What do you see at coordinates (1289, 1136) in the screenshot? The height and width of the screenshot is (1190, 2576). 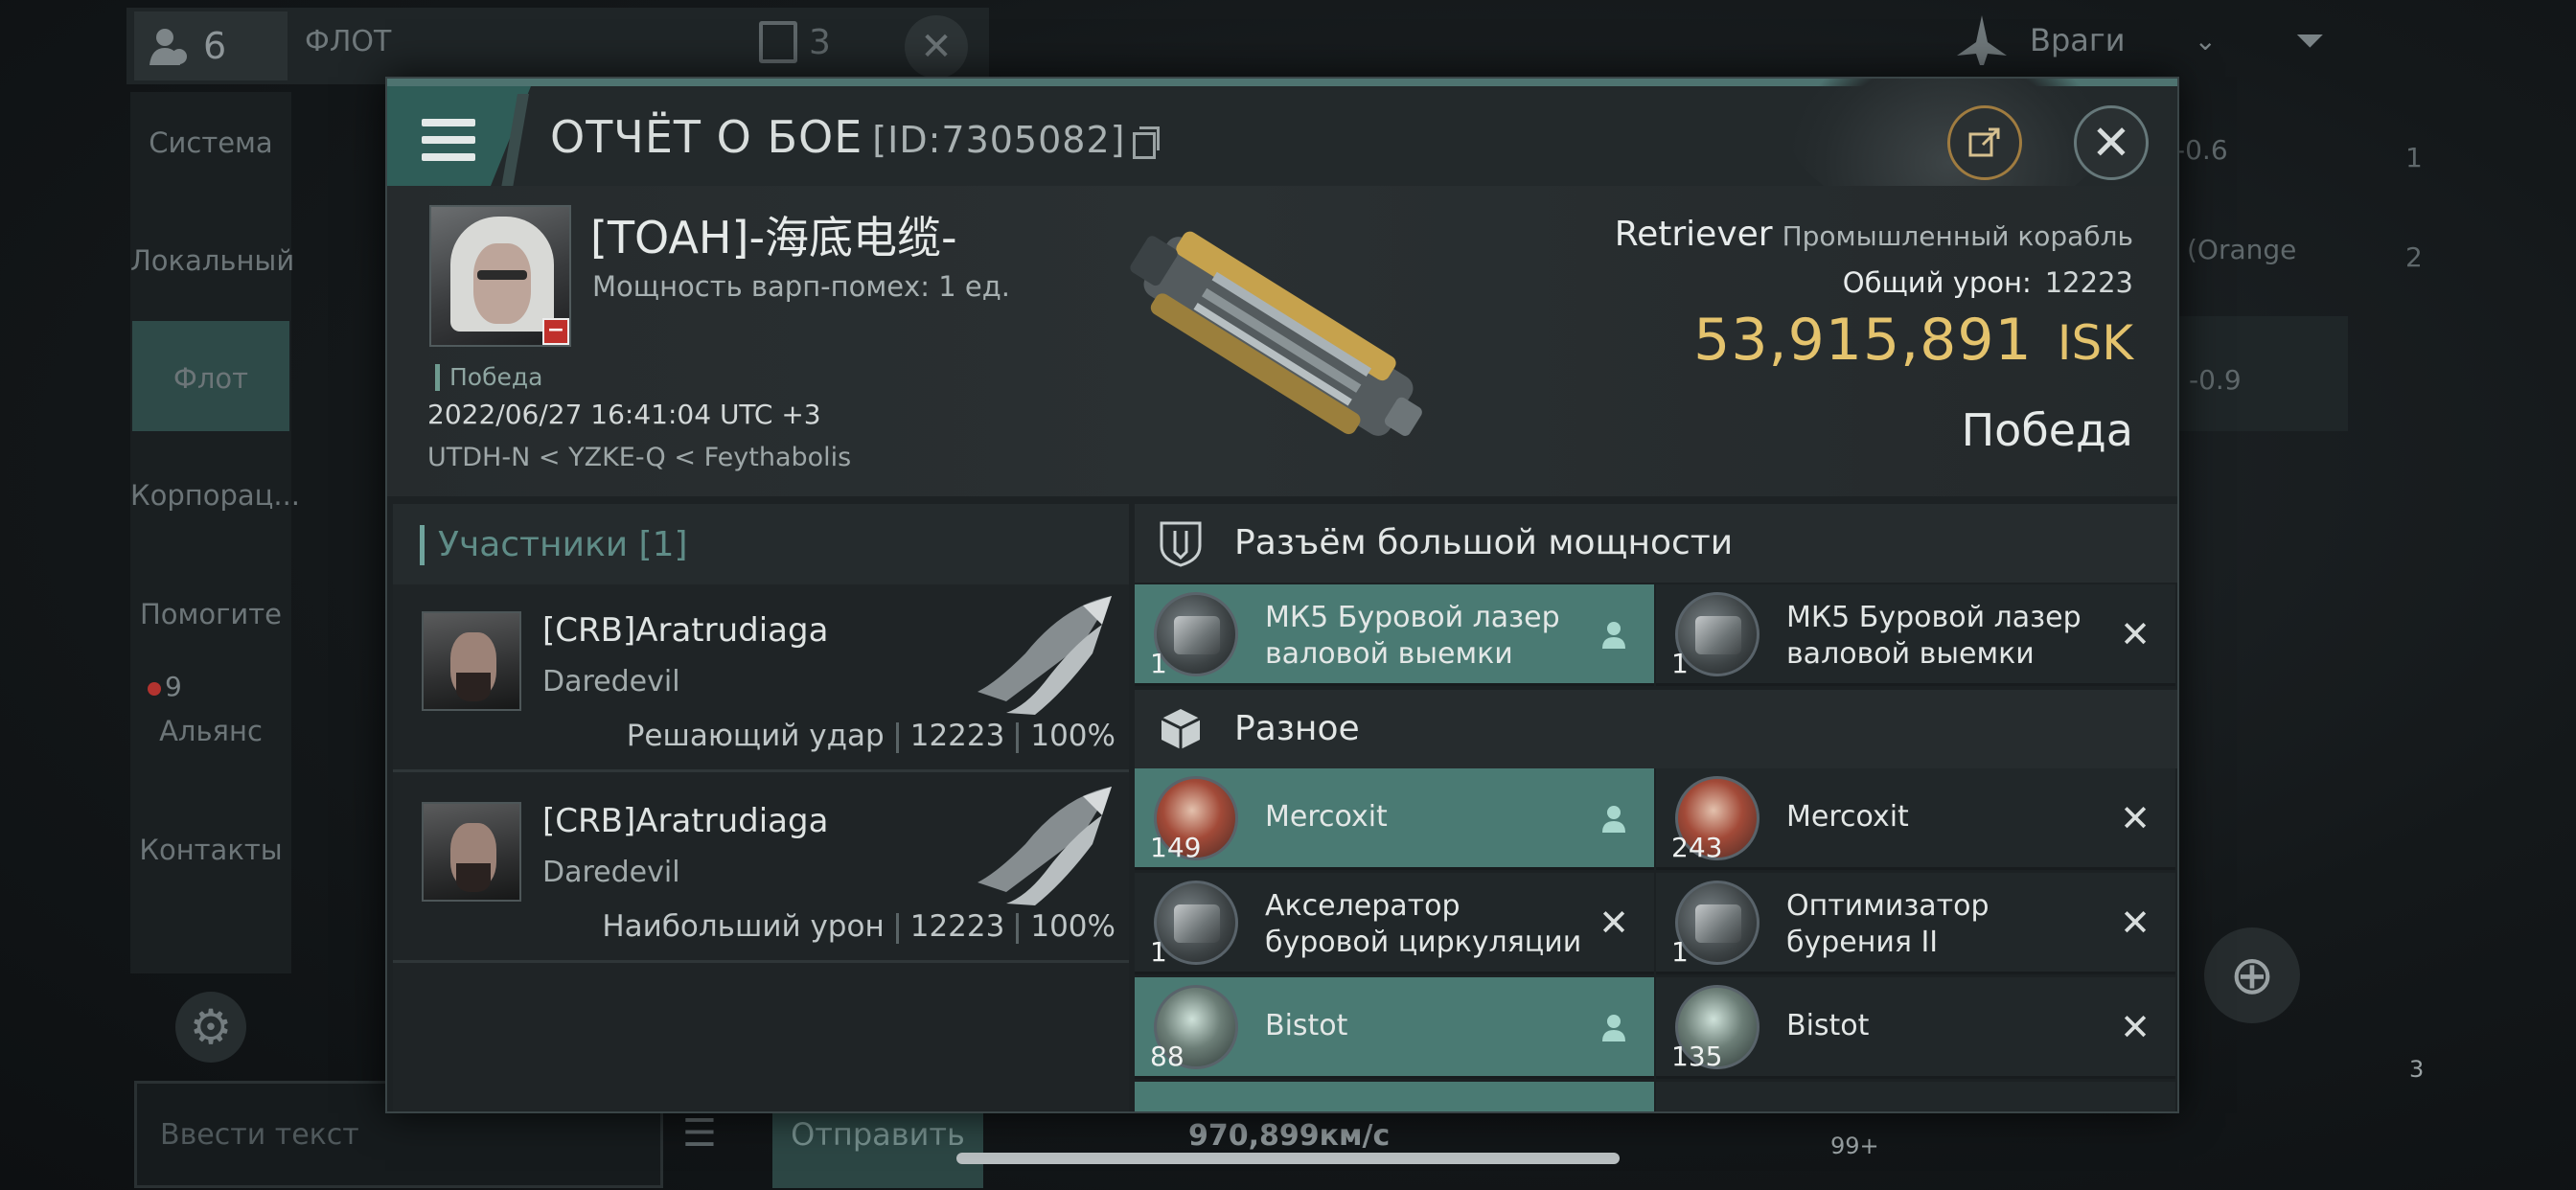 I see `speed-readout: 970,899км/с` at bounding box center [1289, 1136].